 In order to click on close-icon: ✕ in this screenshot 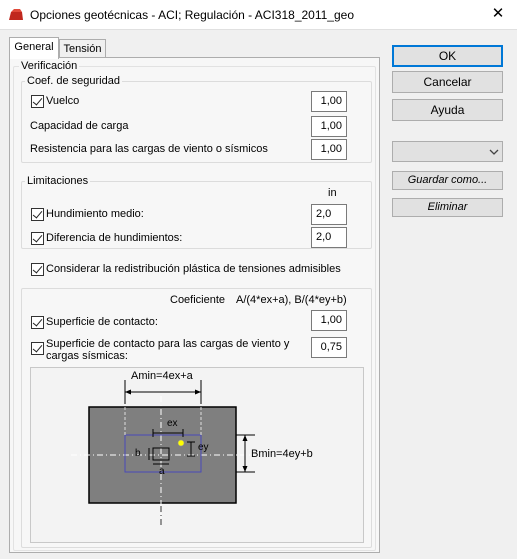, I will do `click(498, 14)`.